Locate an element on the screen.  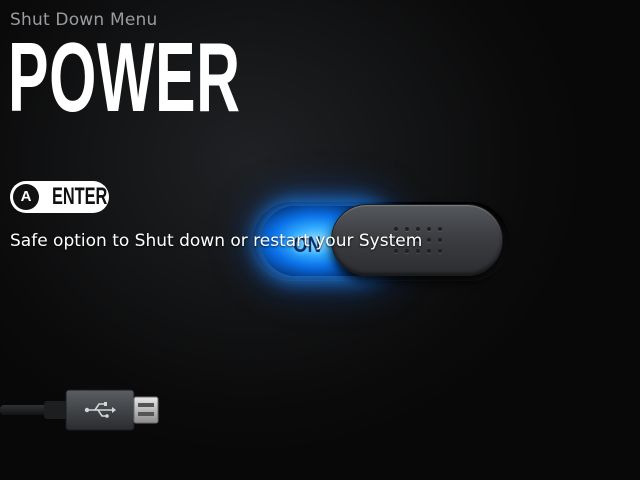
enter-label: ENTER is located at coordinates (80, 196).